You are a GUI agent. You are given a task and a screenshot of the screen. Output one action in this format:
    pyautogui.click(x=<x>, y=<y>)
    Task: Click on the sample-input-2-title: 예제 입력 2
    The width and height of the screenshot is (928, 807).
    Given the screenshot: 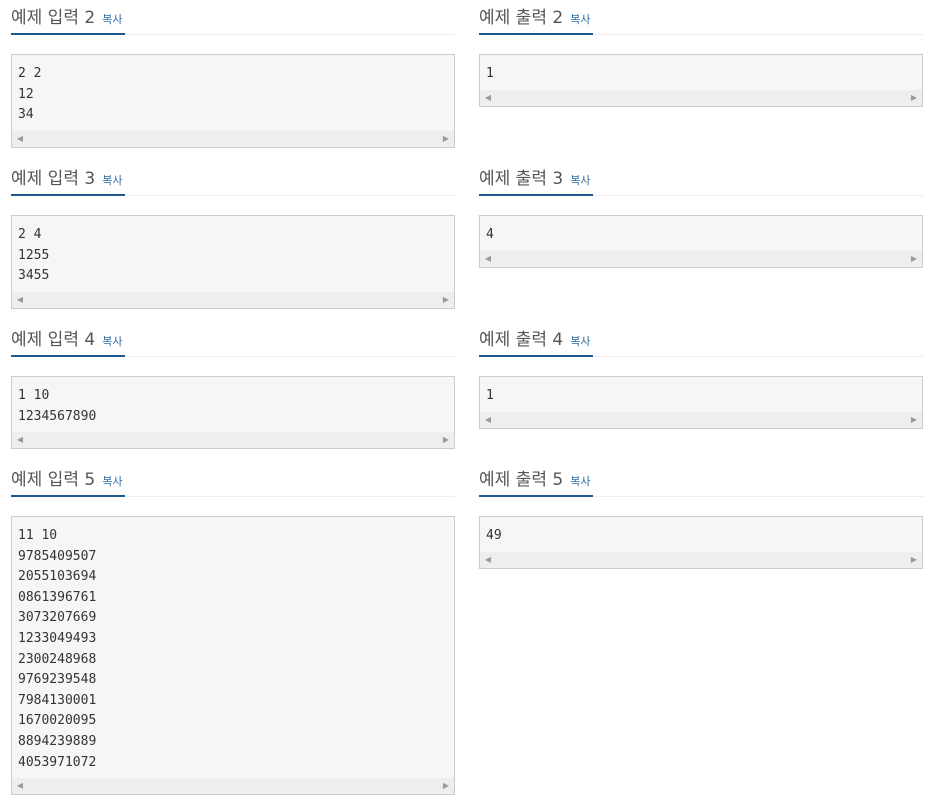 What is the action you would take?
    pyautogui.click(x=53, y=18)
    